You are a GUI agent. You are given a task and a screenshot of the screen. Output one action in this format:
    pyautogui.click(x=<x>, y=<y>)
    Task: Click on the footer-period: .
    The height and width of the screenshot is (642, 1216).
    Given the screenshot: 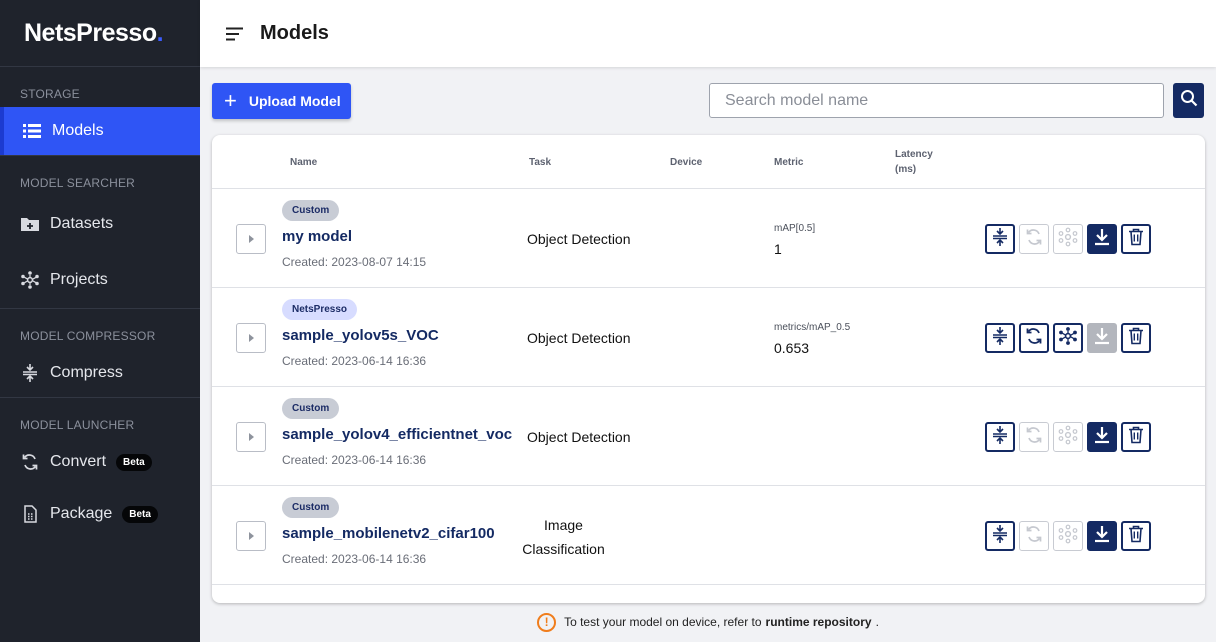 What is the action you would take?
    pyautogui.click(x=877, y=622)
    